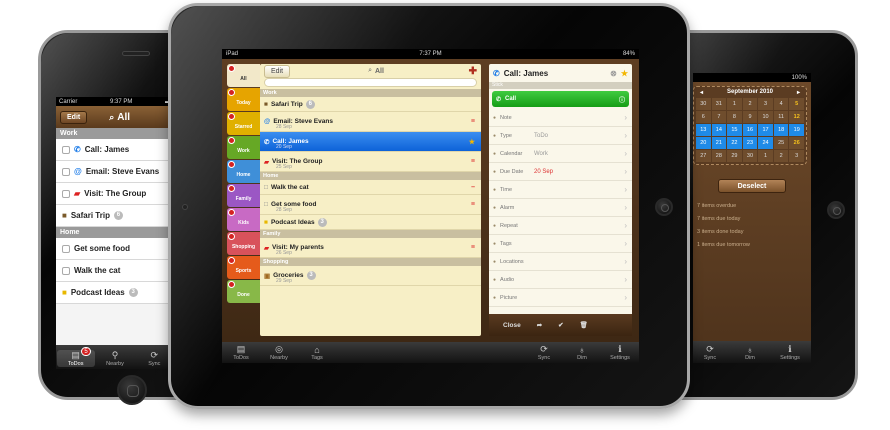 This screenshot has height=430, width=890. Describe the element at coordinates (115, 150) in the screenshot. I see `list-item: ✆ Call: James` at that location.